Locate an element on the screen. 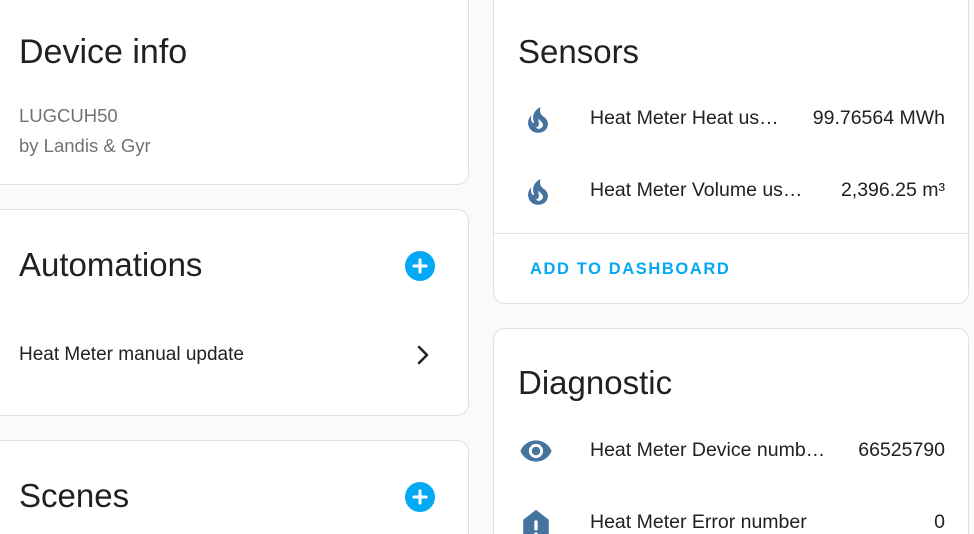 The height and width of the screenshot is (534, 974). chevron-right-icon is located at coordinates (423, 355).